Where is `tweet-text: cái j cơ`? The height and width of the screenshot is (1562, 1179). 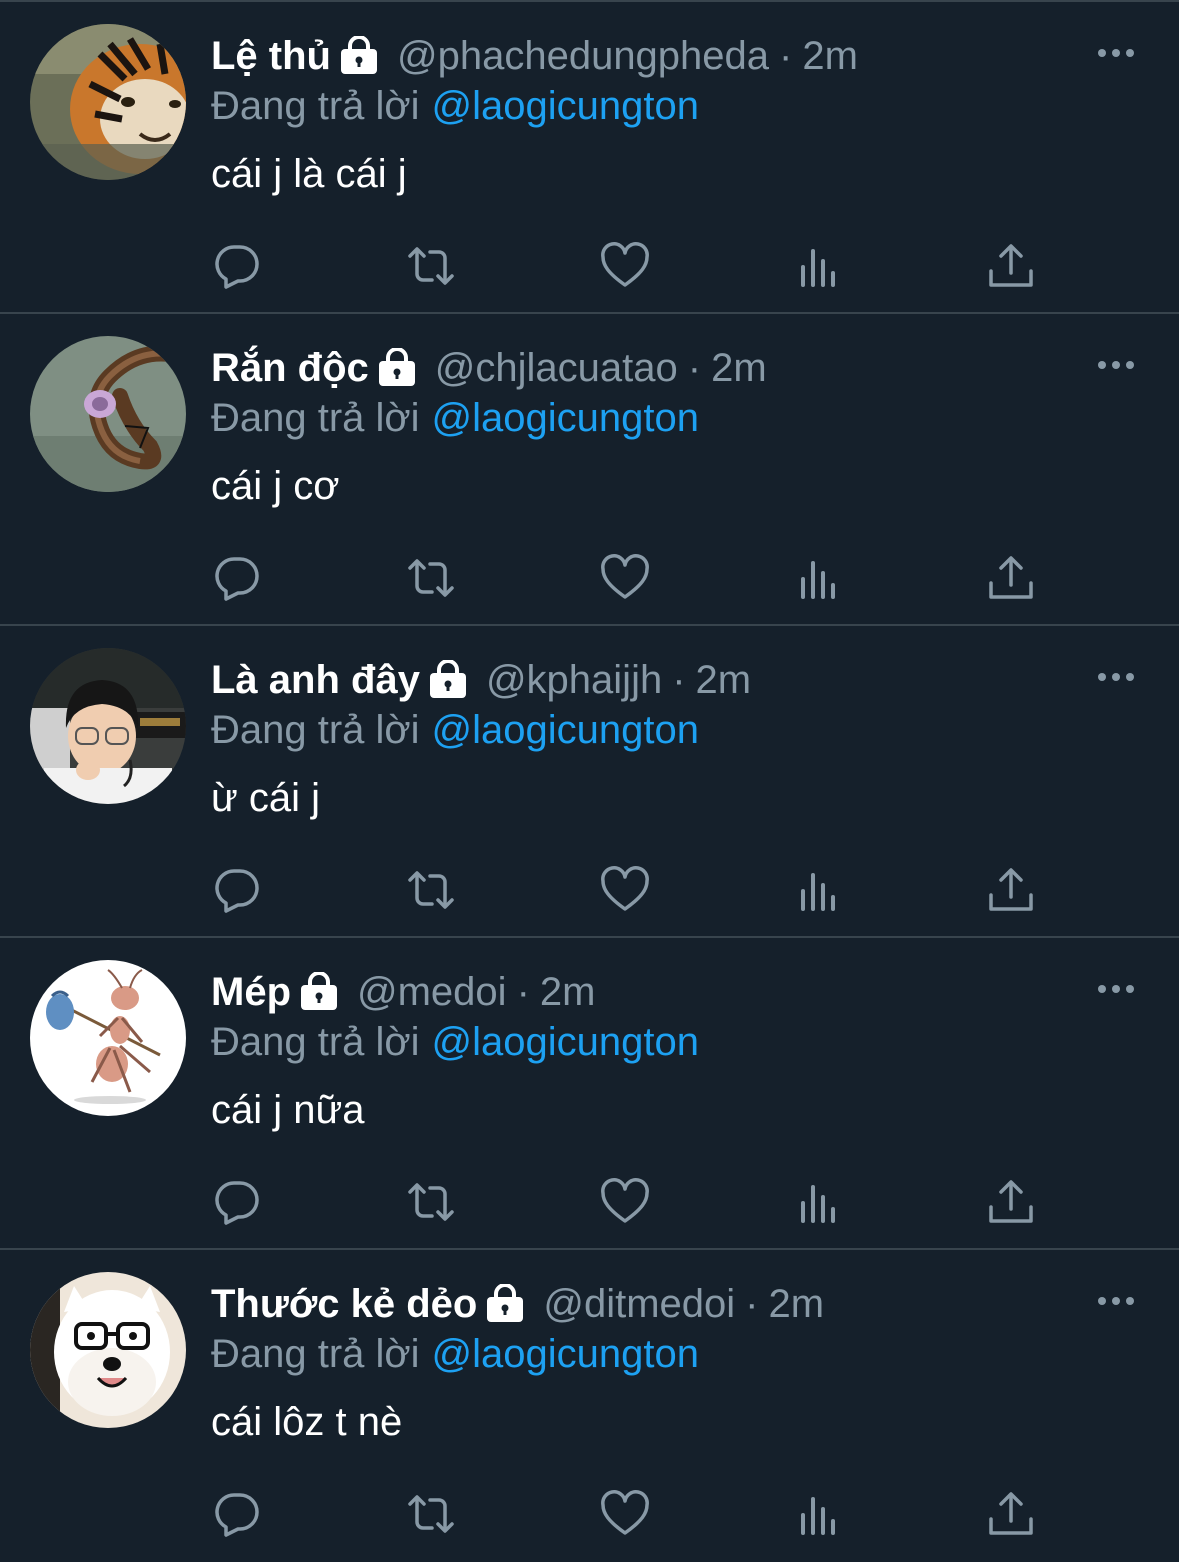
tweet-text: cái j cơ is located at coordinates (275, 486).